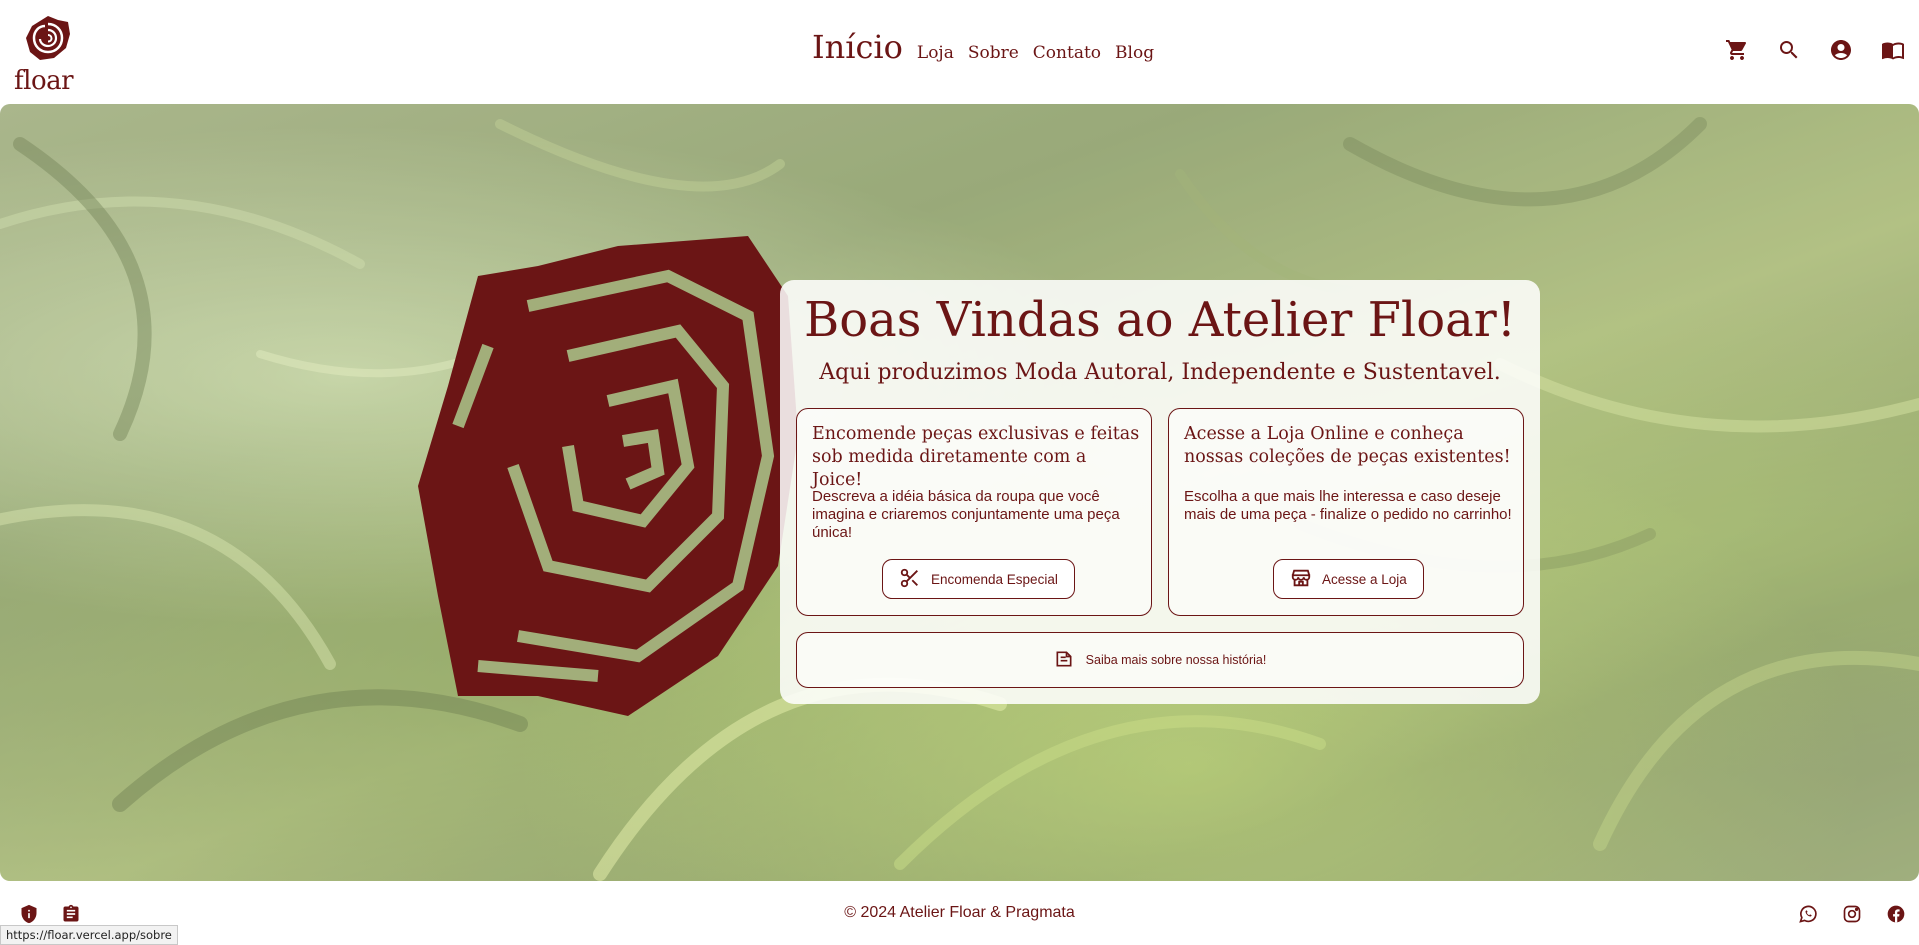 This screenshot has width=1919, height=945. I want to click on nav-item-inicio: Início, so click(857, 47).